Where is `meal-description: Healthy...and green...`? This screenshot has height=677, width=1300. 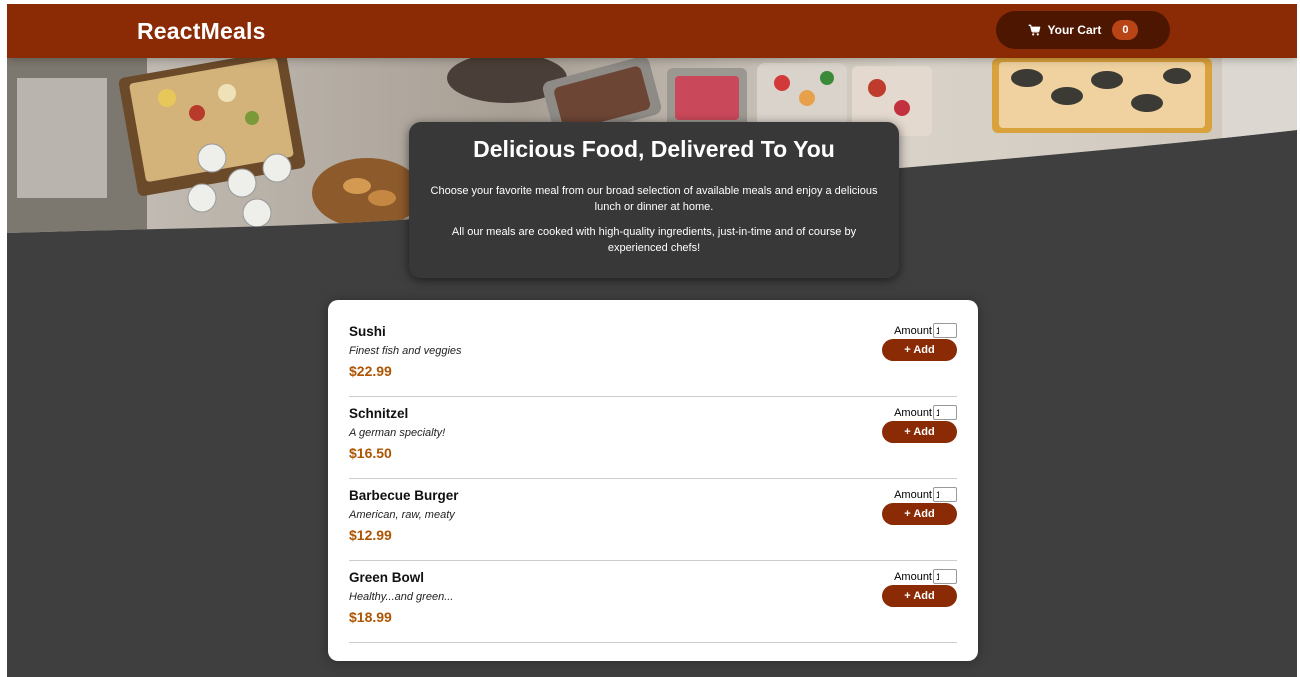
meal-description: Healthy...and green... is located at coordinates (401, 597).